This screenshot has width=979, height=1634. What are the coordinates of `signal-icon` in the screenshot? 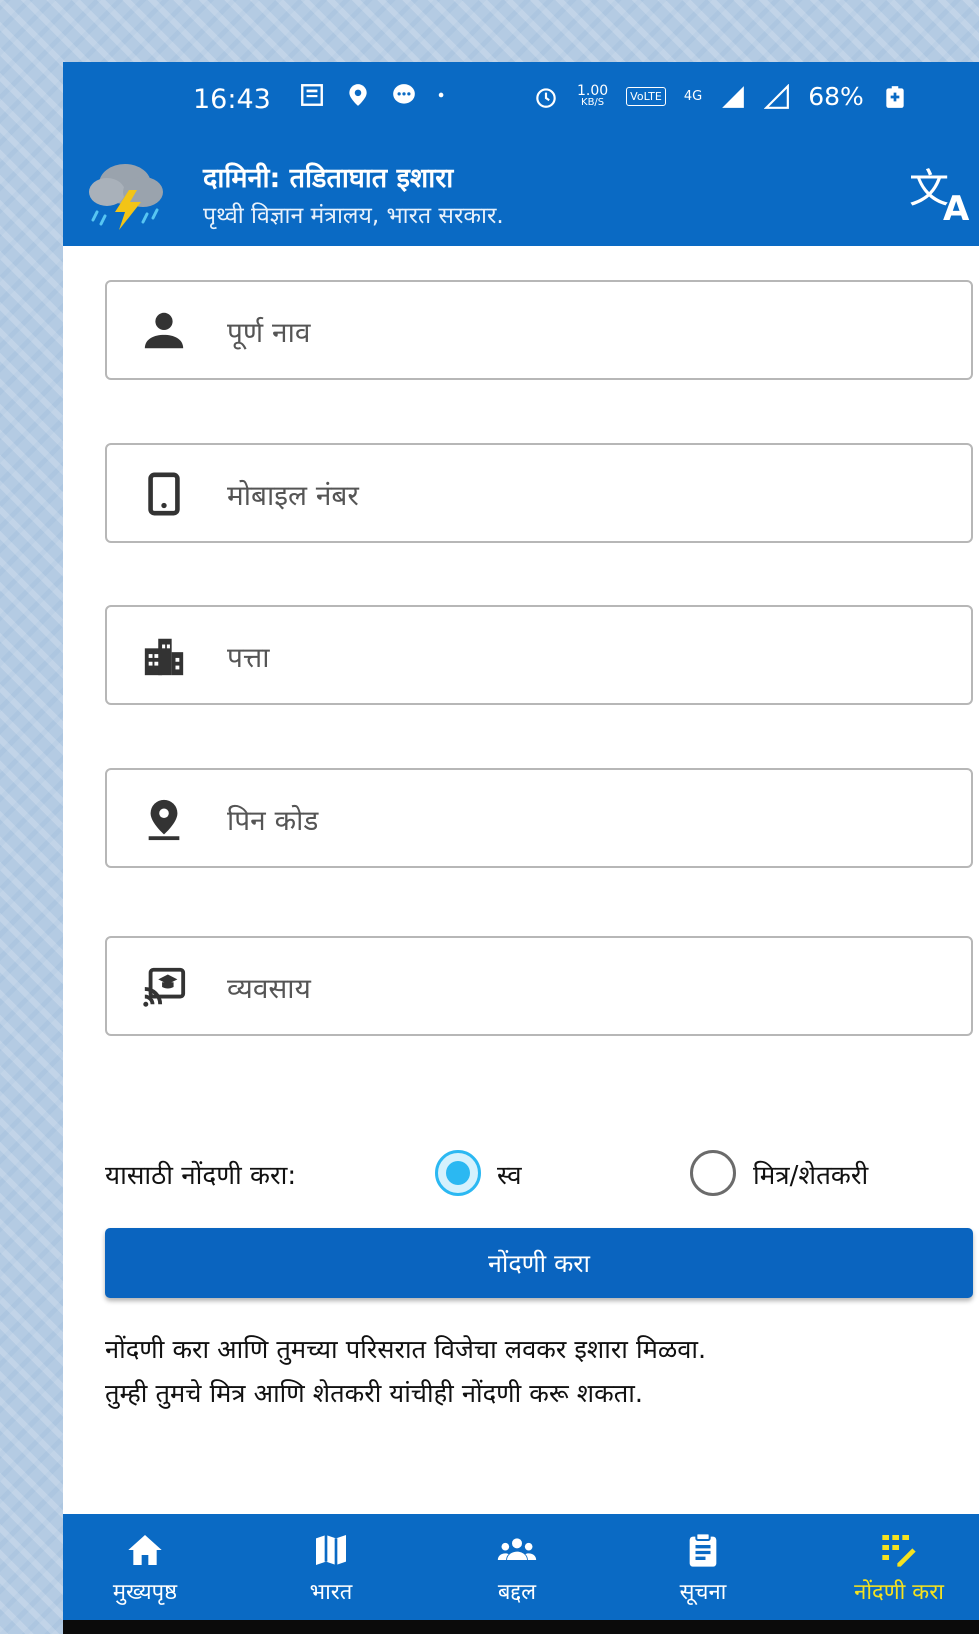 It's located at (733, 96).